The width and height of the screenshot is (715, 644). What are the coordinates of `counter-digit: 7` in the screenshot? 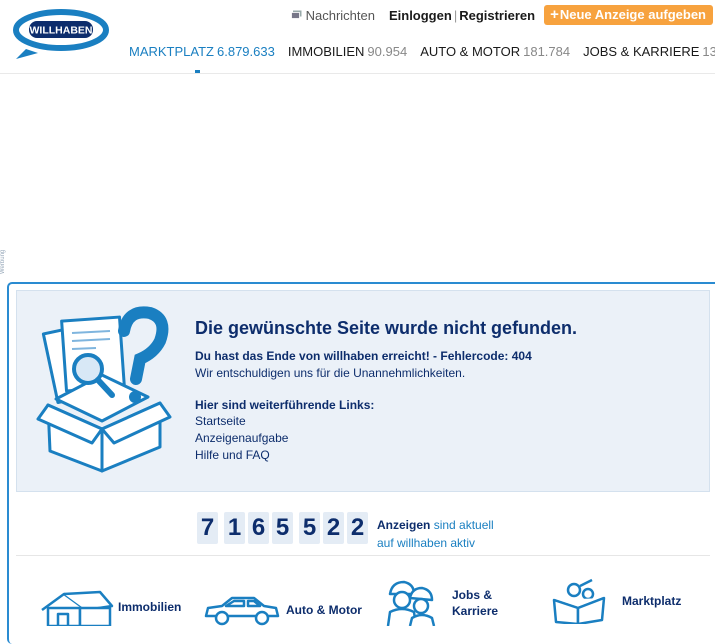 It's located at (207, 528).